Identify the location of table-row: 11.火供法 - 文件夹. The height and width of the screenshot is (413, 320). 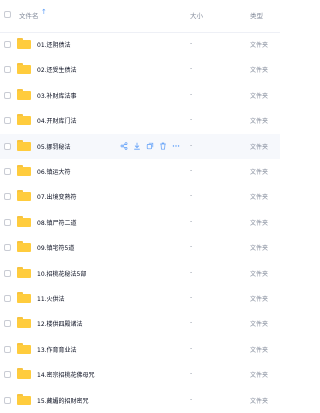
(140, 298).